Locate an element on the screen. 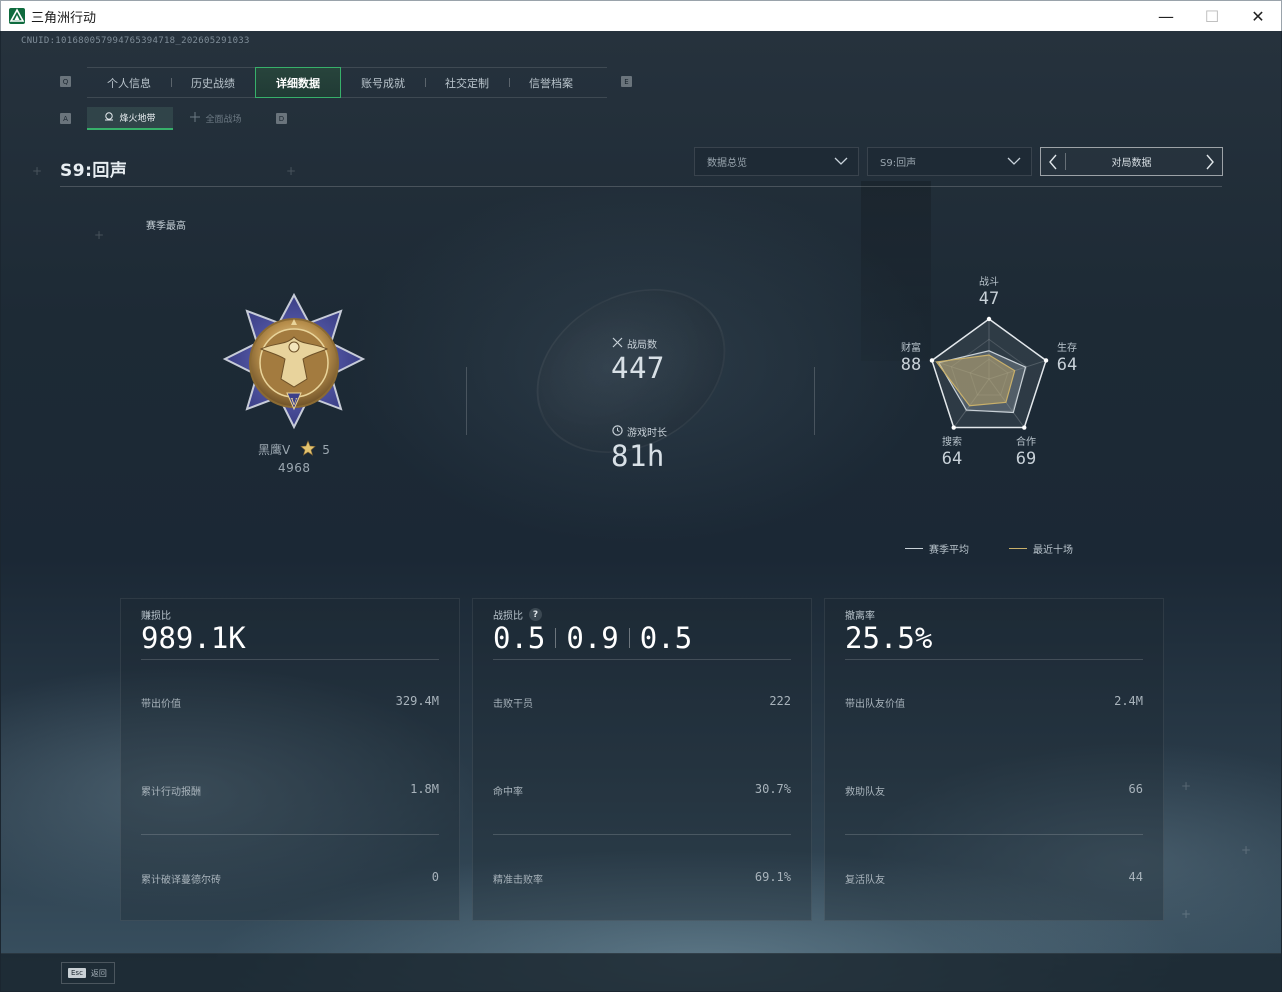 Image resolution: width=1282 pixels, height=992 pixels. user-uid: CNUID:101680057994765394718_202605291033 is located at coordinates (135, 41).